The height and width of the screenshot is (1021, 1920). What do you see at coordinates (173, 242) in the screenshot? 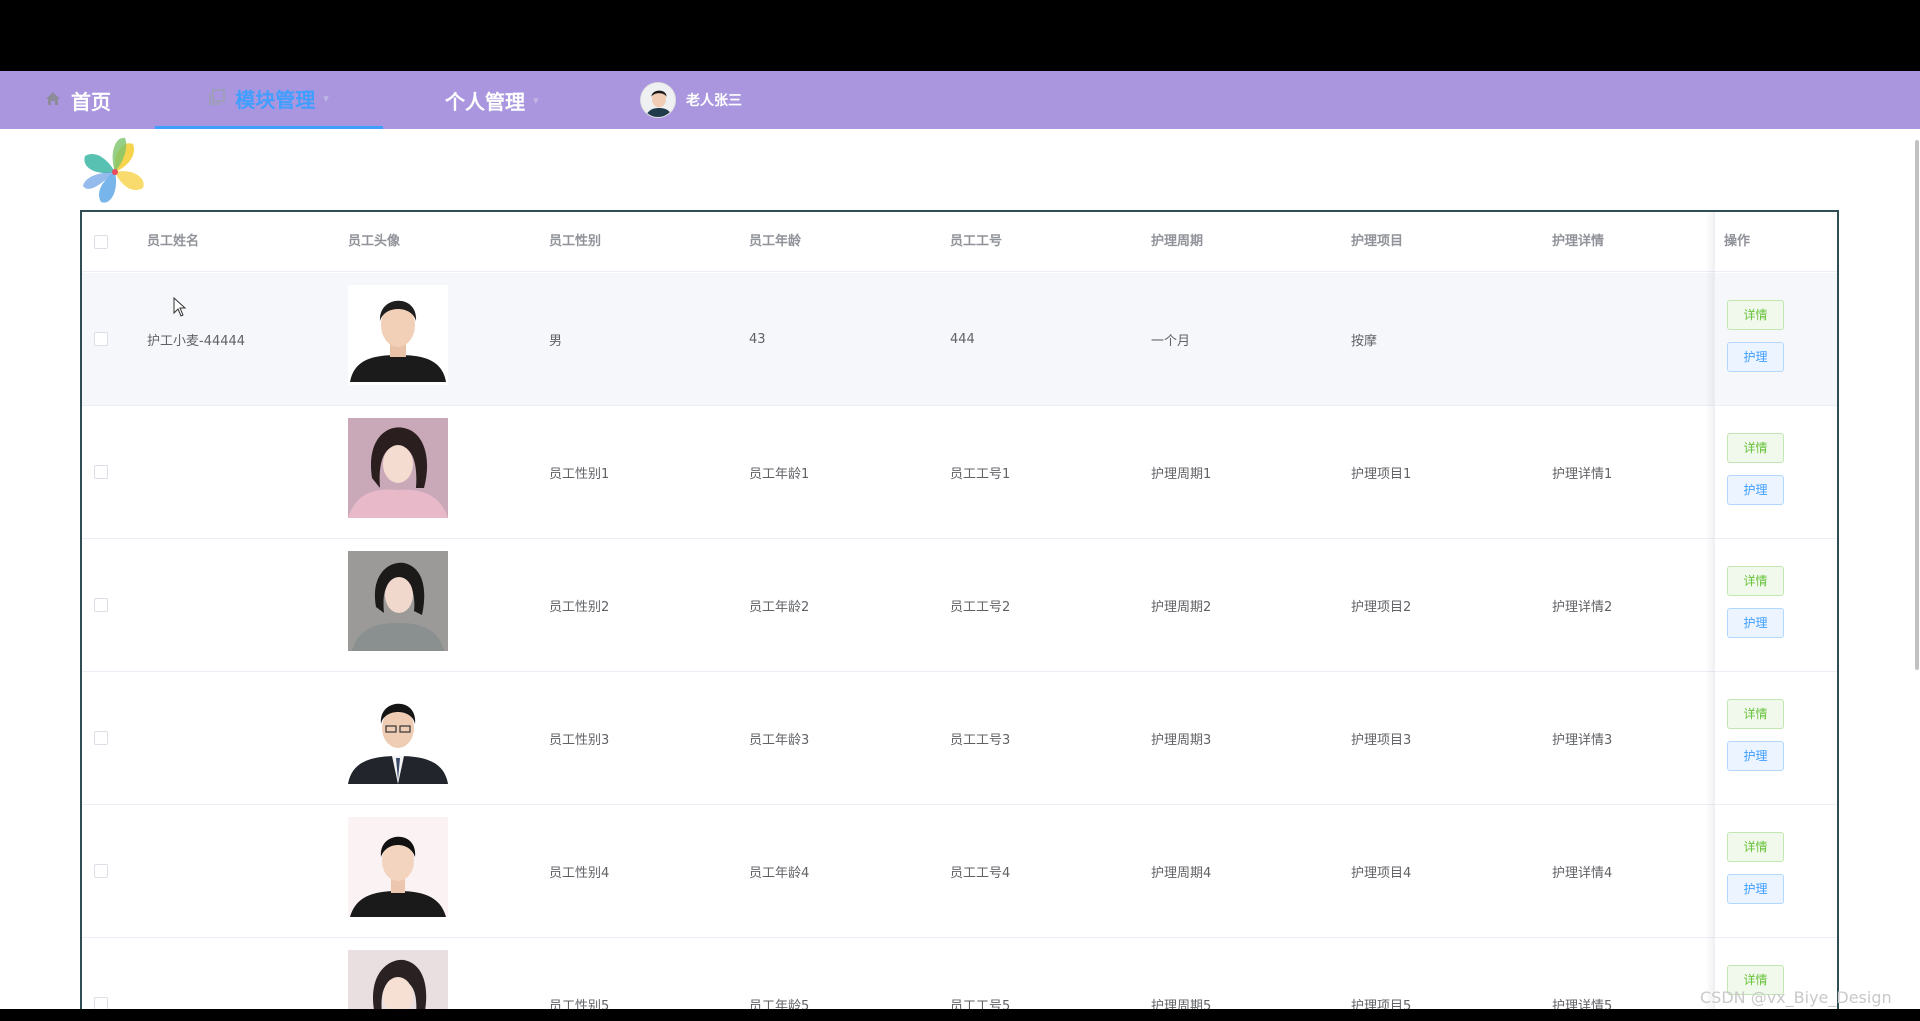
I see `column-header-name: 员工姓名` at bounding box center [173, 242].